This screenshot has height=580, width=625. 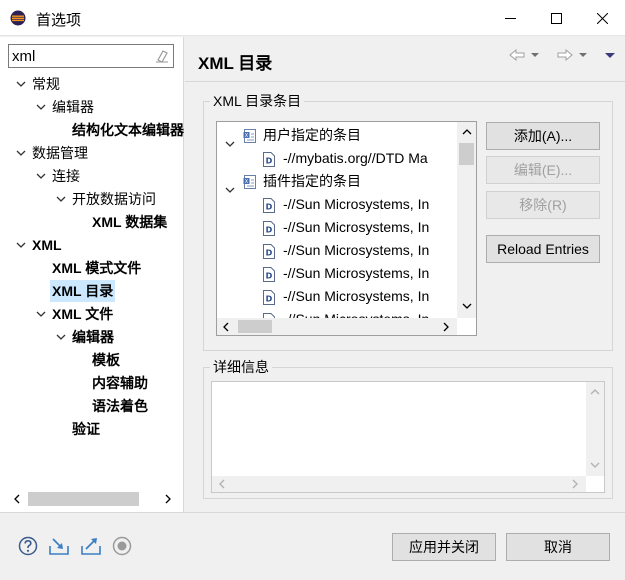 What do you see at coordinates (610, 55) in the screenshot?
I see `view-menu-icon` at bounding box center [610, 55].